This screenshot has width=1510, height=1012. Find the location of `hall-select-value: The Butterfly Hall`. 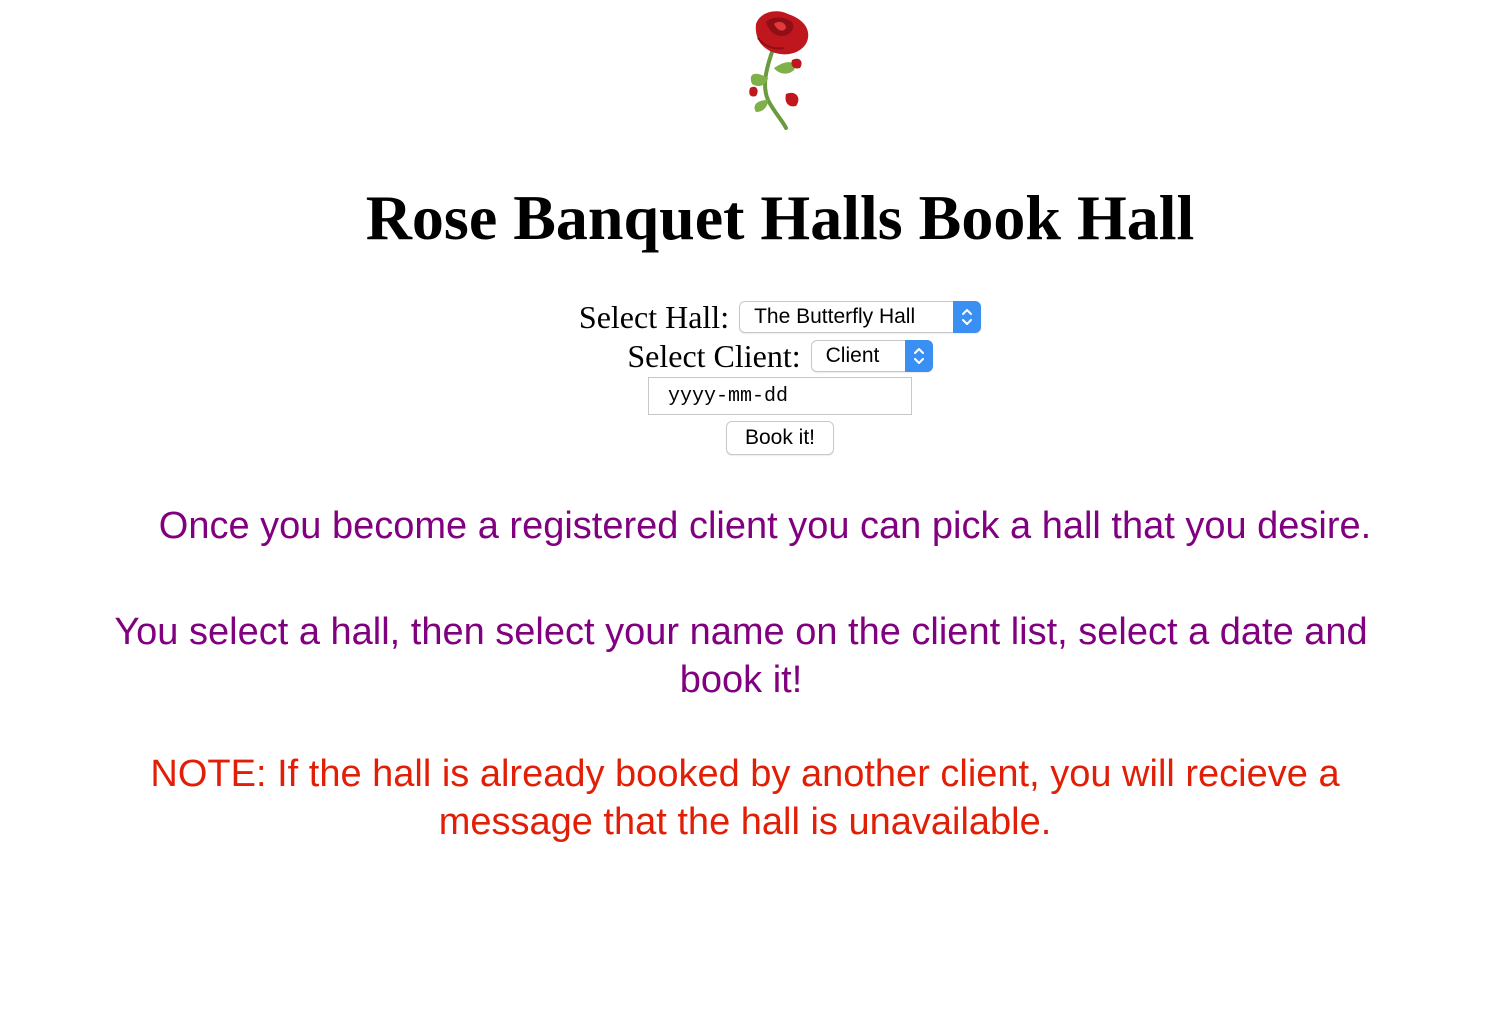

hall-select-value: The Butterfly Hall is located at coordinates (835, 316).